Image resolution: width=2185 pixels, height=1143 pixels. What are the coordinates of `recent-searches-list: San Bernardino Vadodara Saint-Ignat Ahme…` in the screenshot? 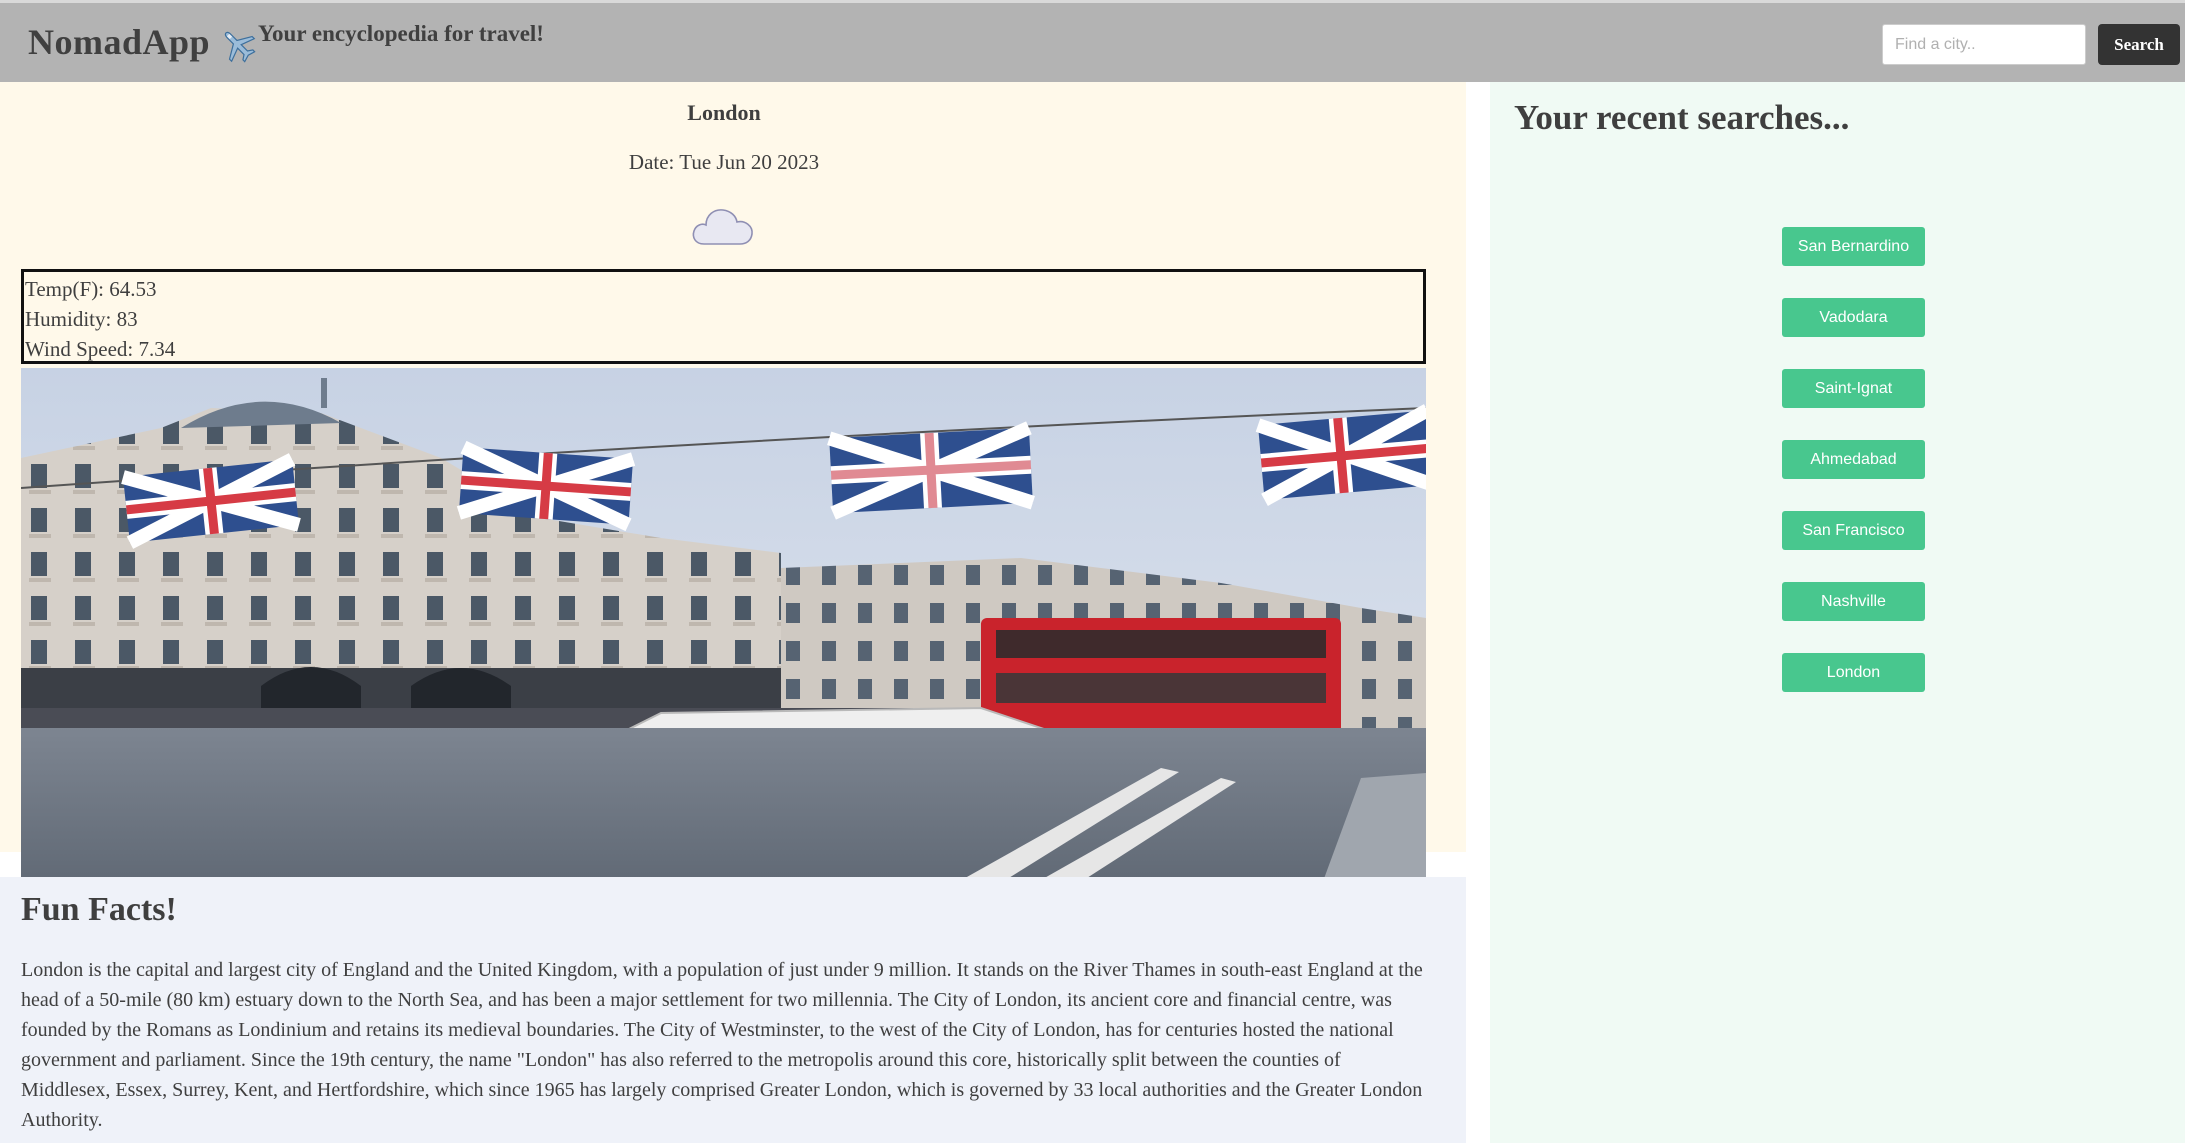 It's located at (1853, 475).